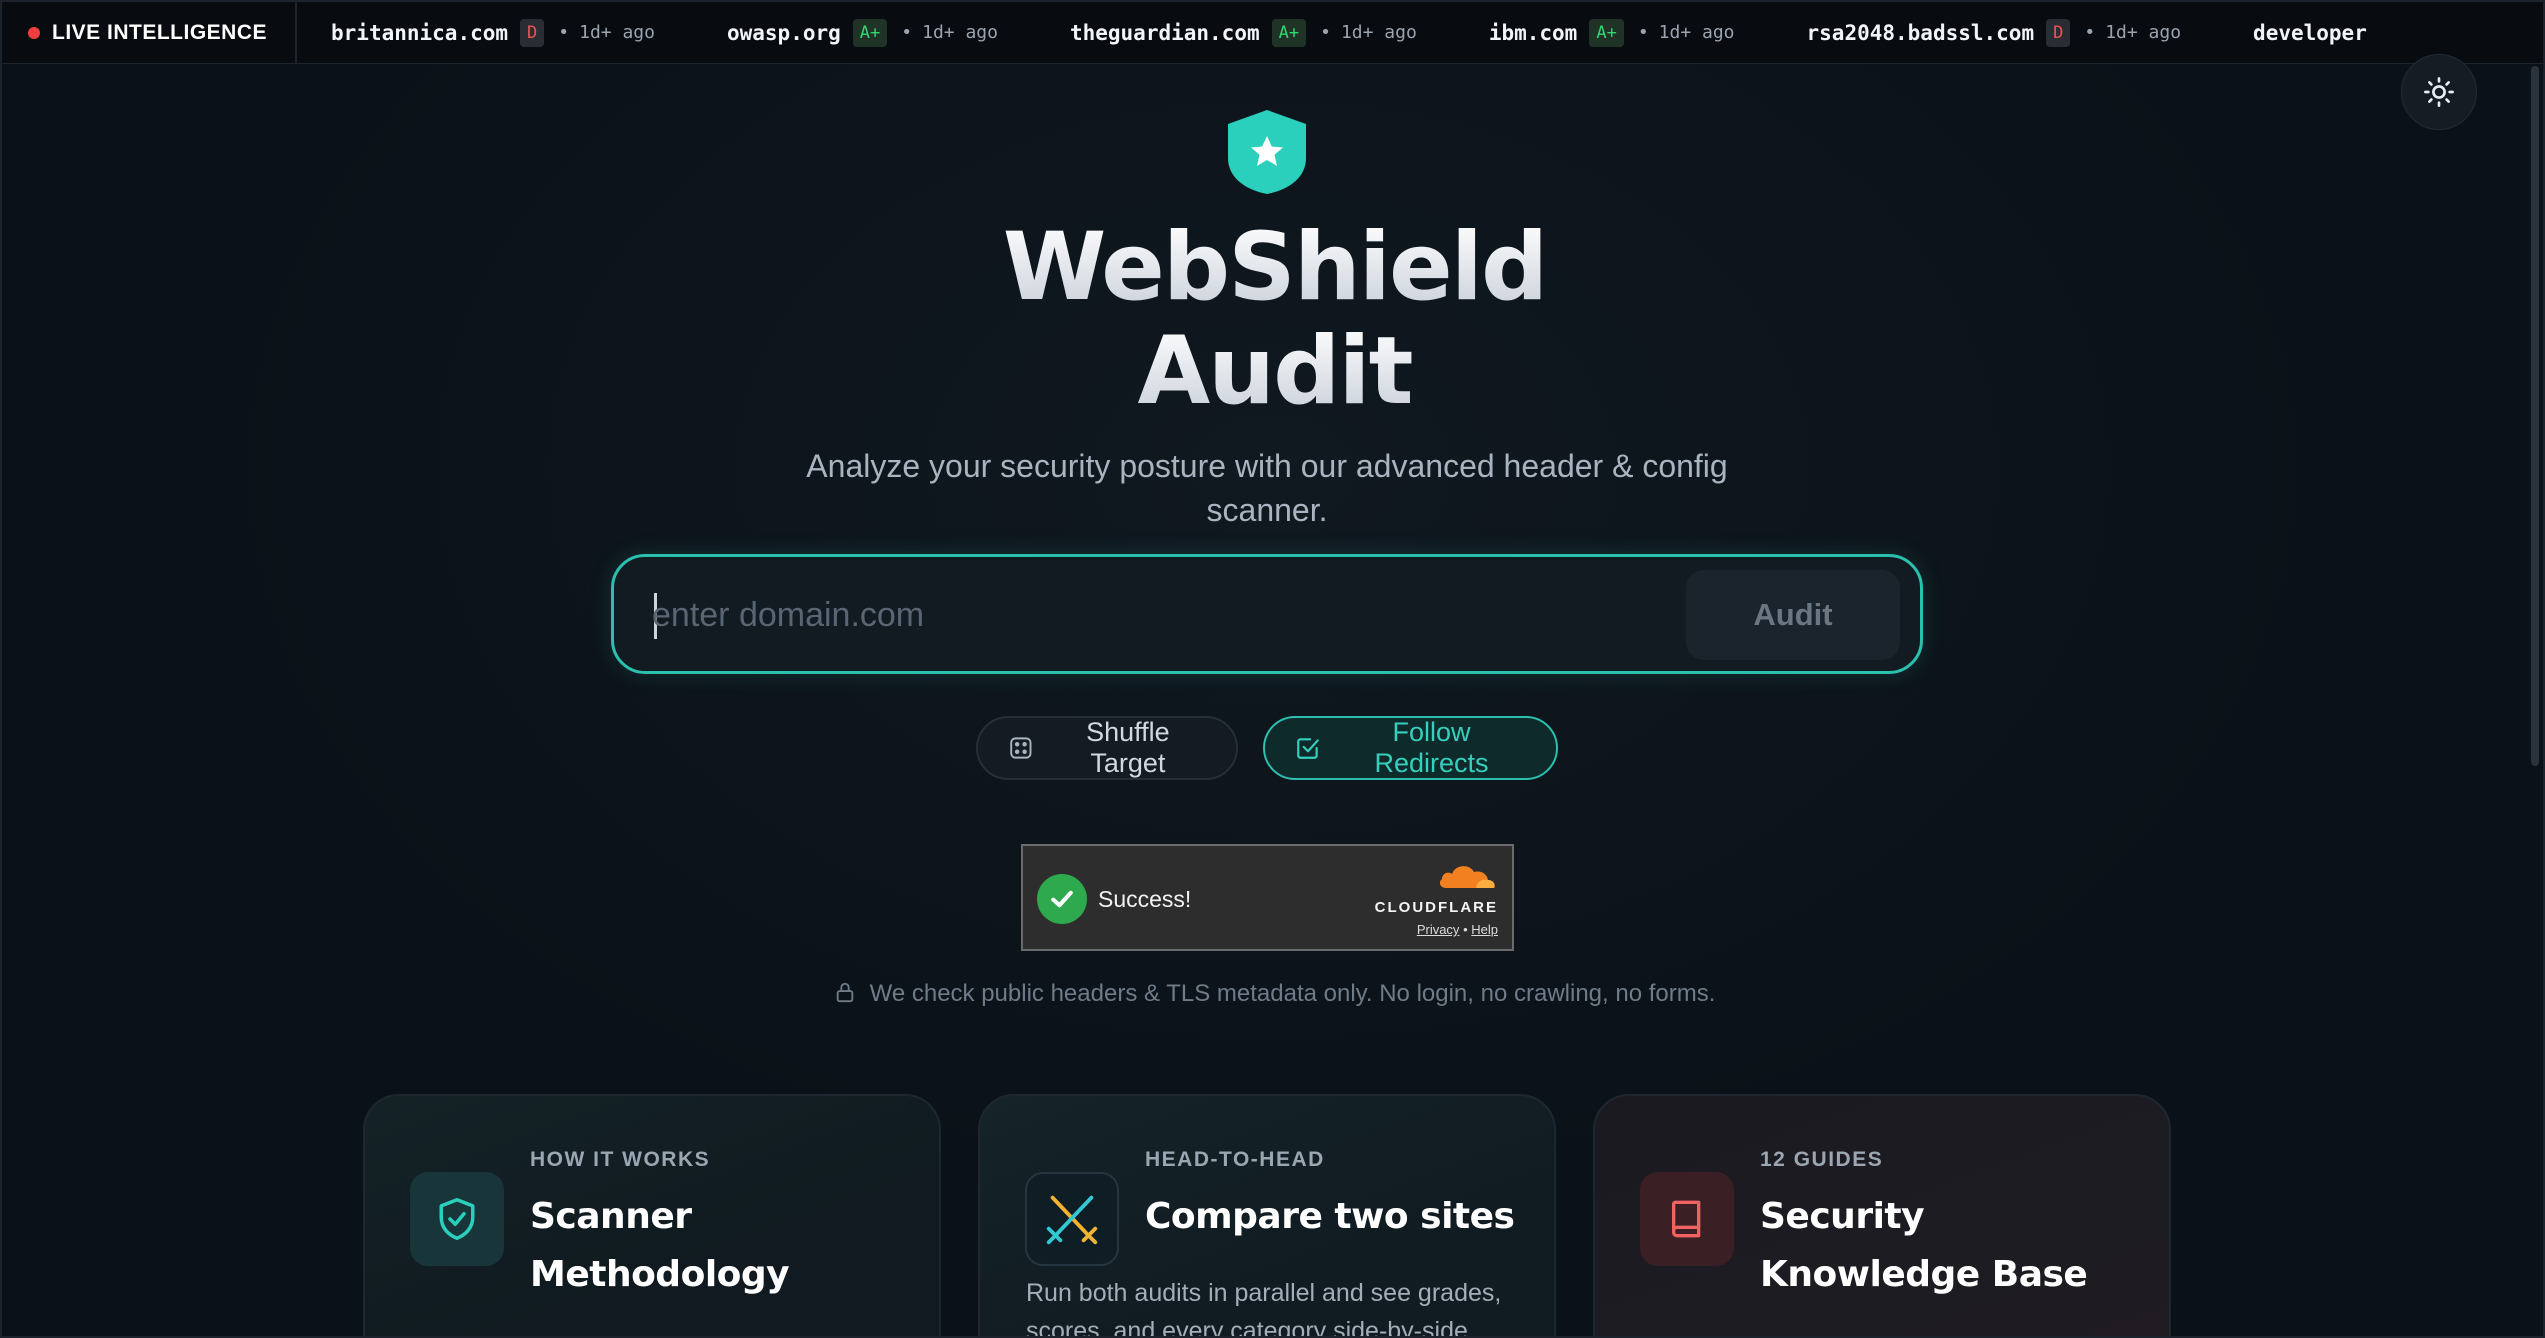 The height and width of the screenshot is (1338, 2545). Describe the element at coordinates (1924, 1245) in the screenshot. I see `card-title: Security Knowledge Base` at that location.